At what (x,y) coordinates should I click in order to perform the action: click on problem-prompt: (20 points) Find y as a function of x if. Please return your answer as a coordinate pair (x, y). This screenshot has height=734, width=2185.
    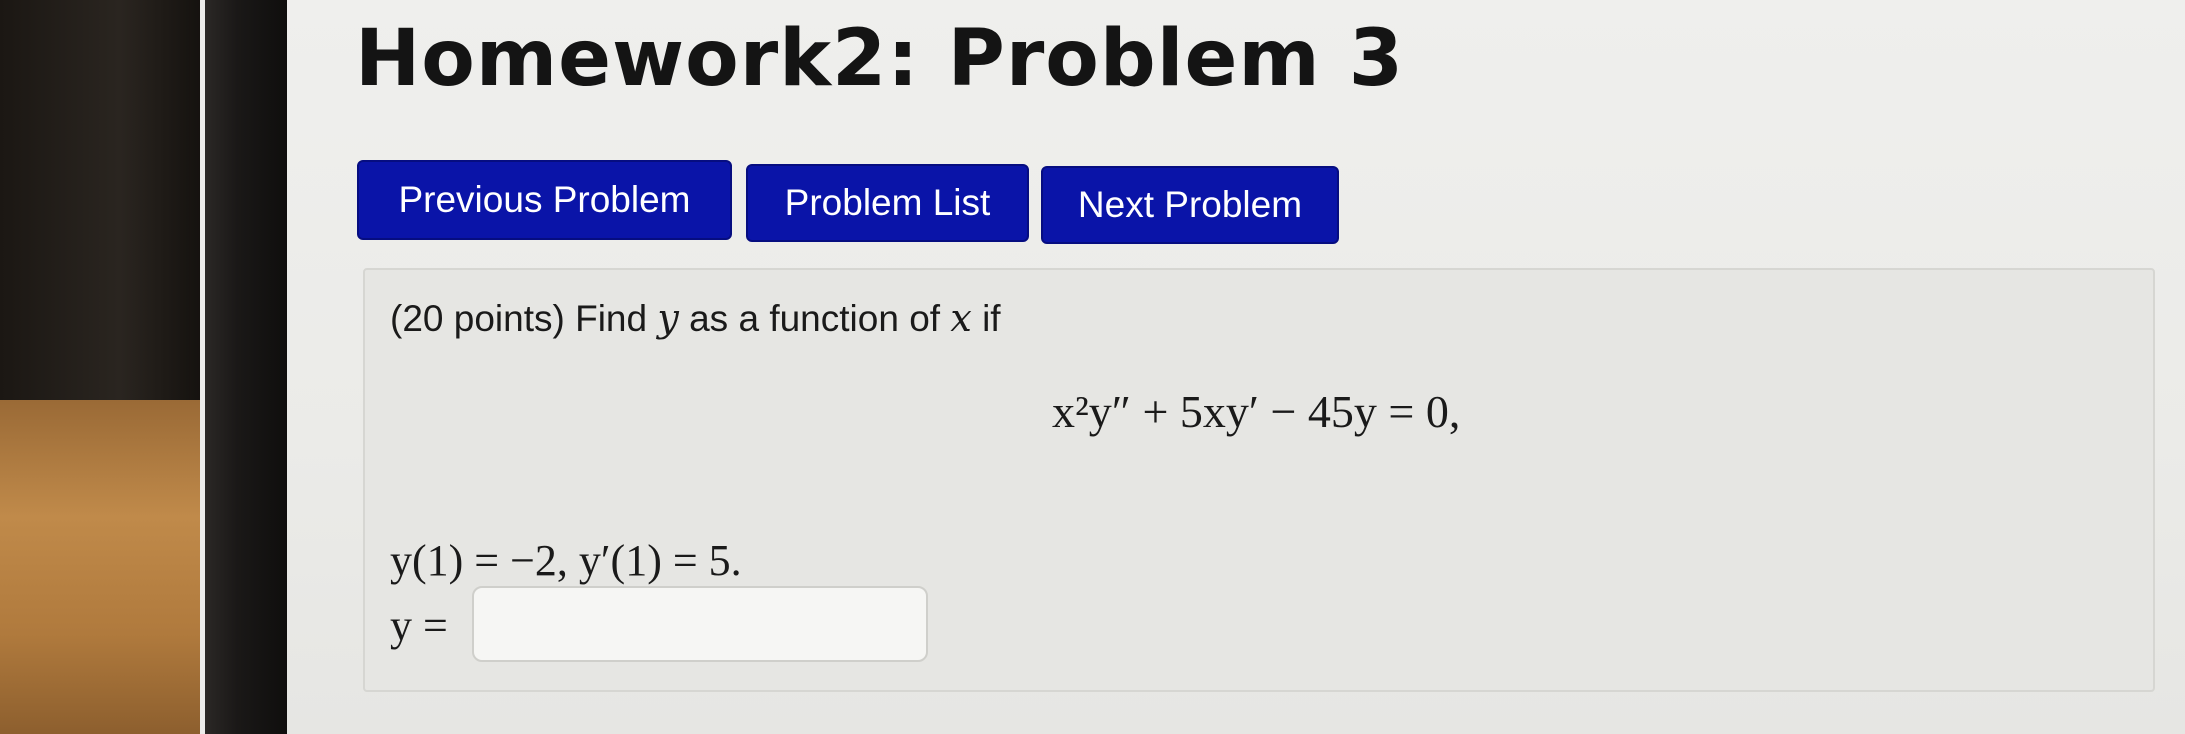
    Looking at the image, I should click on (695, 318).